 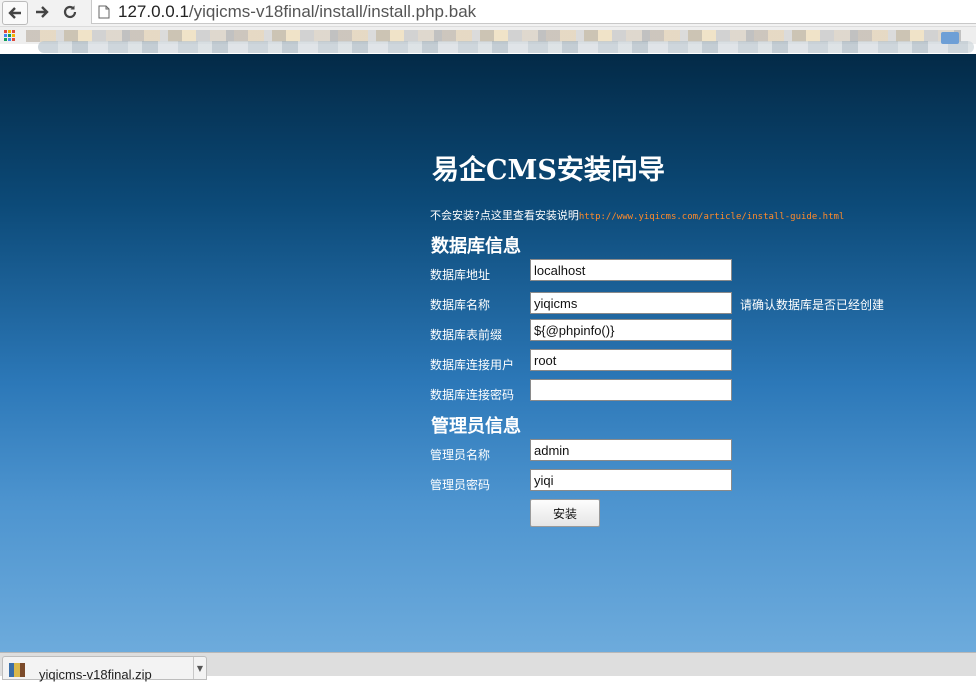 What do you see at coordinates (631, 303) in the screenshot?
I see `db-name-input` at bounding box center [631, 303].